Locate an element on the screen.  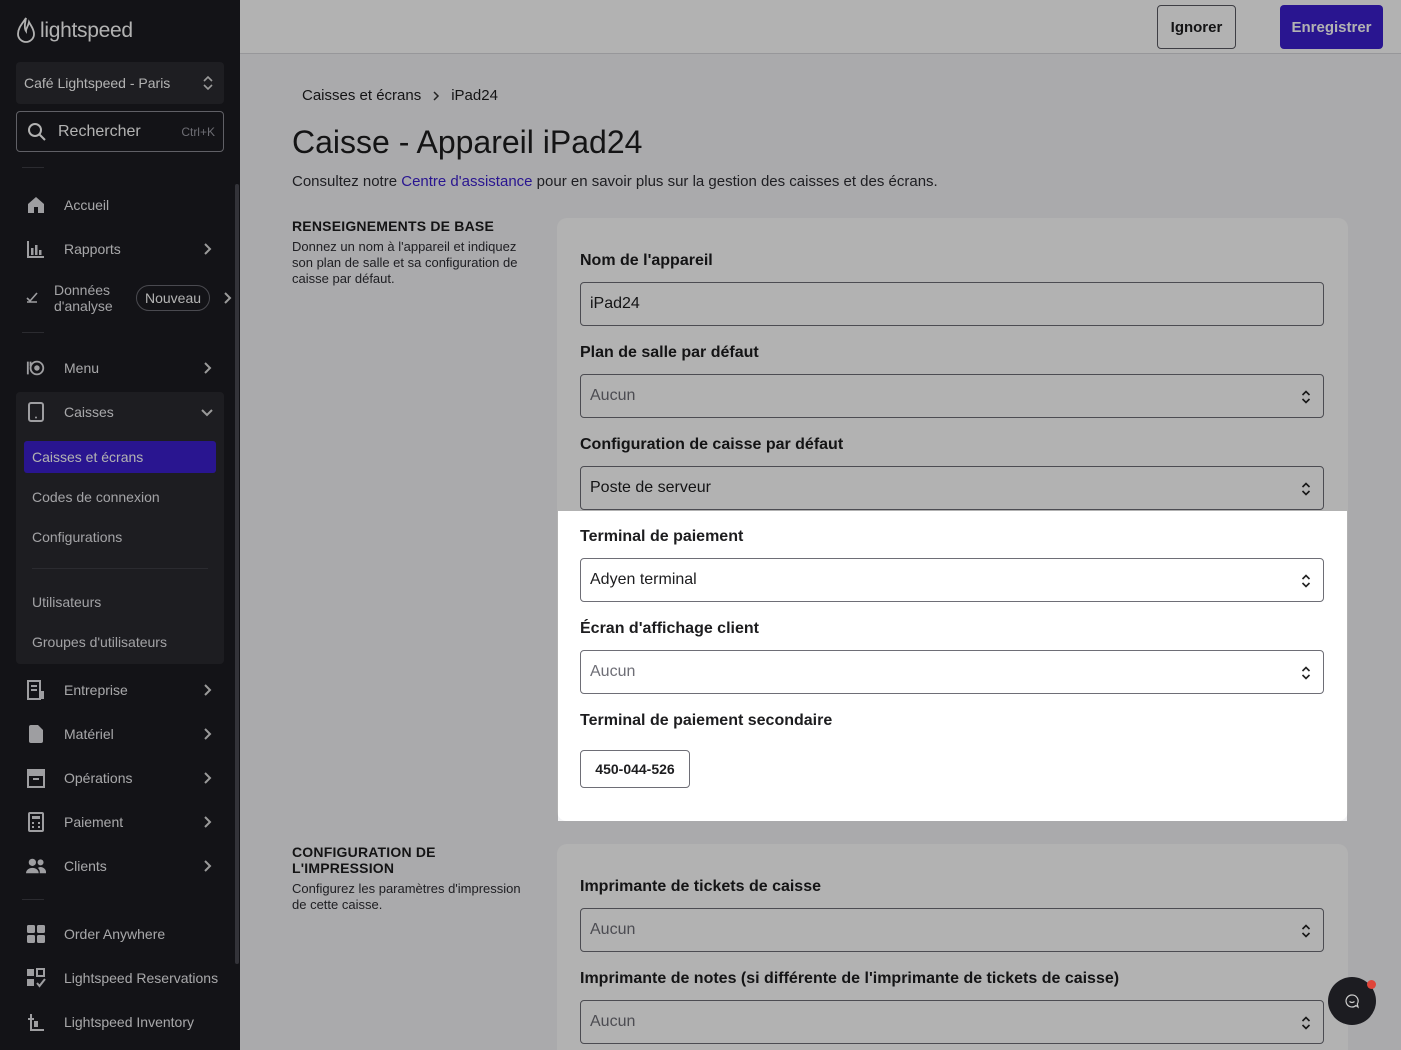
brand-name: lightspeed is located at coordinates (86, 30).